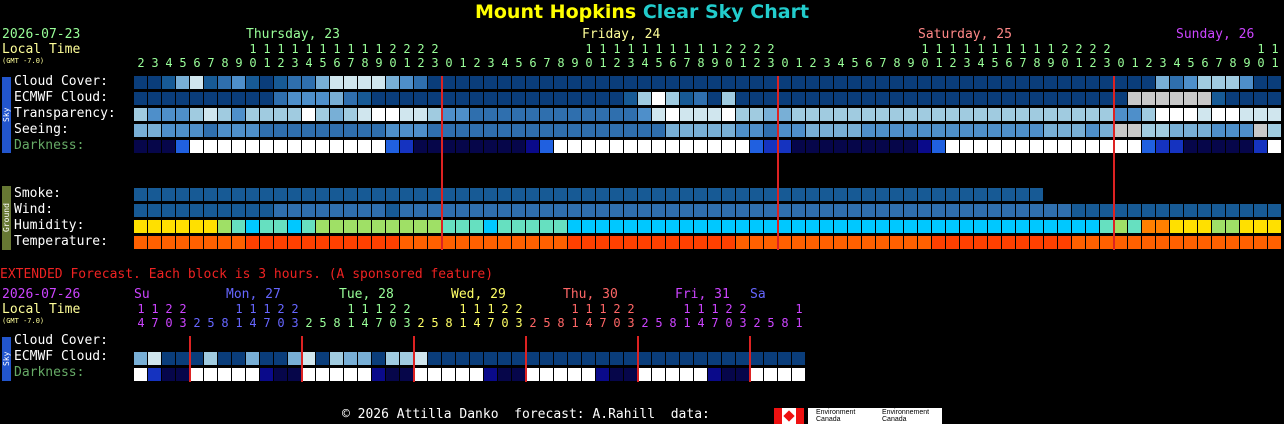 Image resolution: width=1284 pixels, height=424 pixels. What do you see at coordinates (687, 63) in the screenshot?
I see `hour-ones: 7` at bounding box center [687, 63].